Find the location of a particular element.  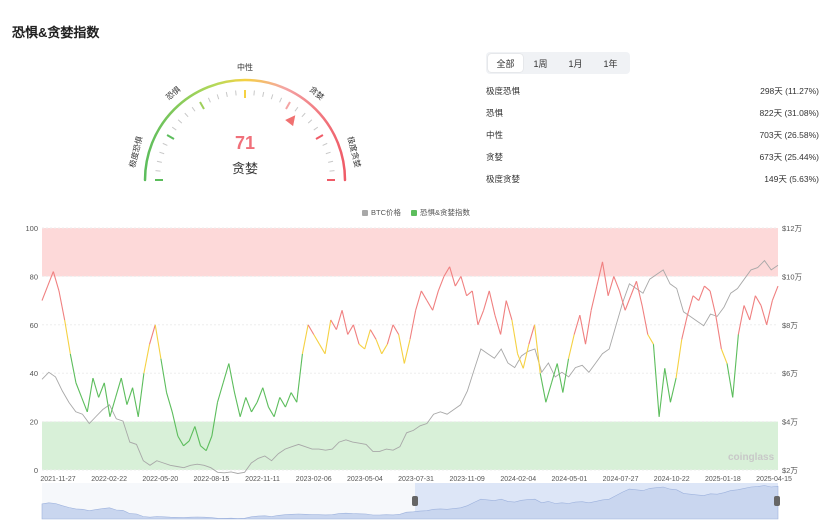

x-tick-label: 2024-02-04 is located at coordinates (518, 479).